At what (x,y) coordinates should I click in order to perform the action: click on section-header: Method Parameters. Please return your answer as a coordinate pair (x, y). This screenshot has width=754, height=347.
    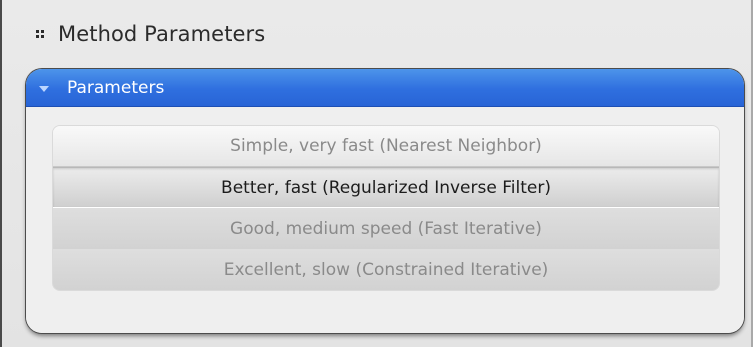
    Looking at the image, I should click on (150, 34).